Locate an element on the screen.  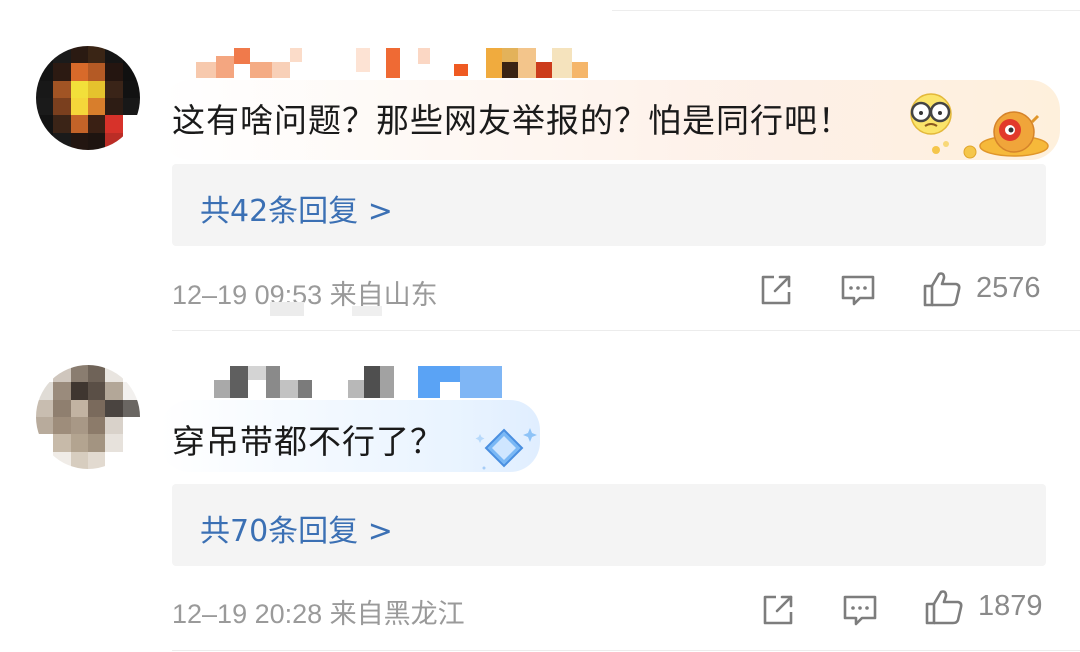
gold-ufo-badge-icon is located at coordinates (990, 135).